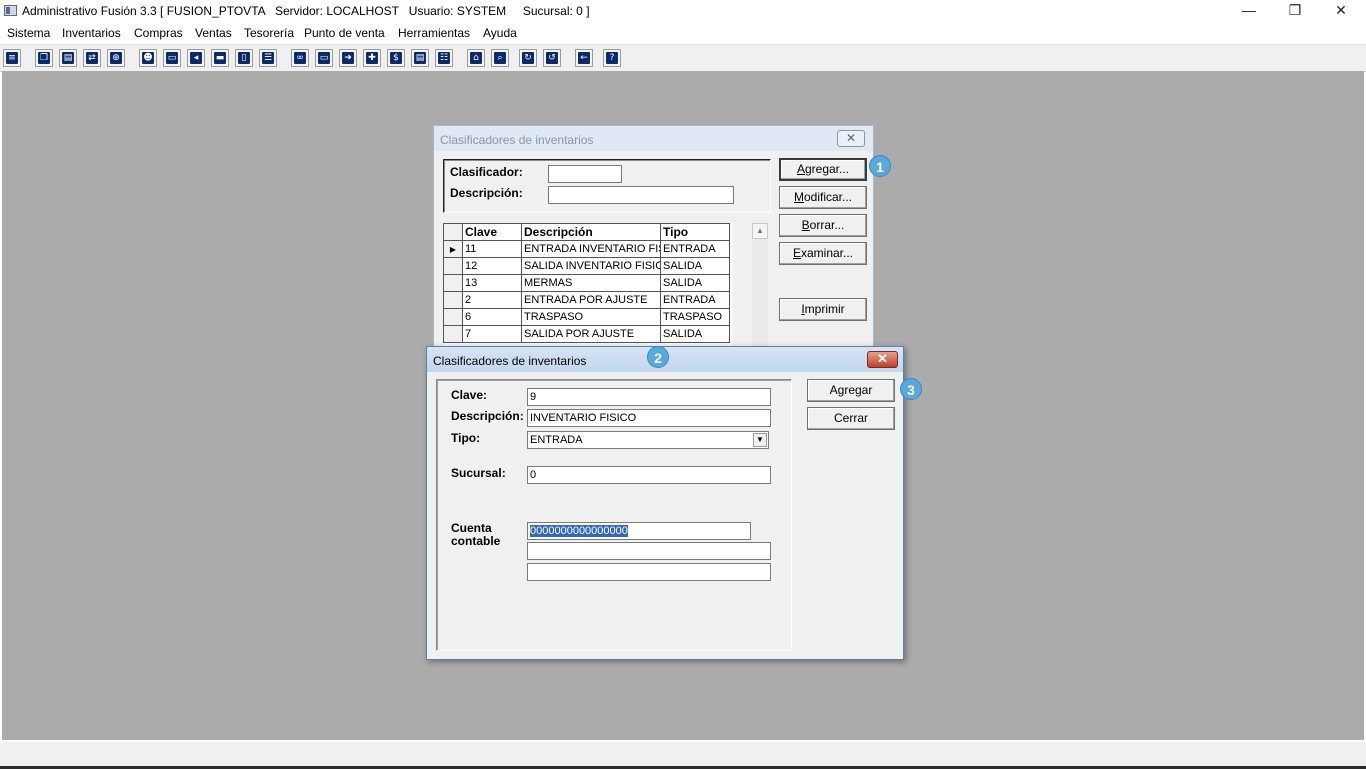 This screenshot has width=1366, height=769. What do you see at coordinates (486, 172) in the screenshot?
I see `clasificador-label: Clasificador:` at bounding box center [486, 172].